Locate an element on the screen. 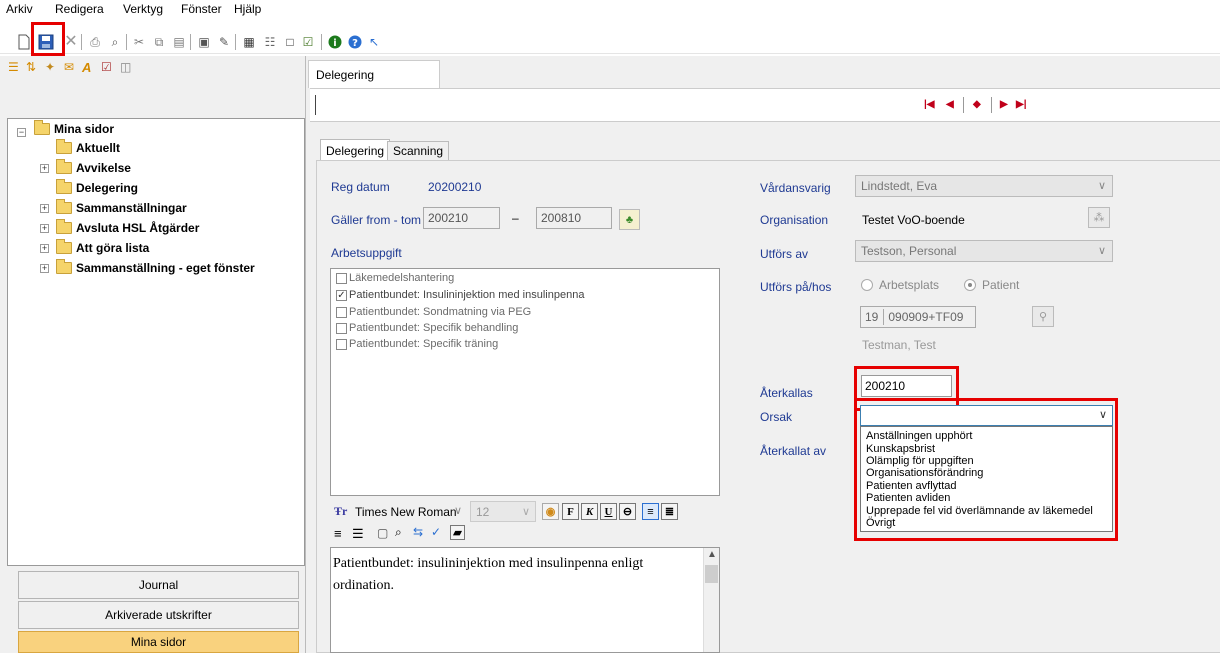  scroll-up-icon: ▲ is located at coordinates (712, 554).